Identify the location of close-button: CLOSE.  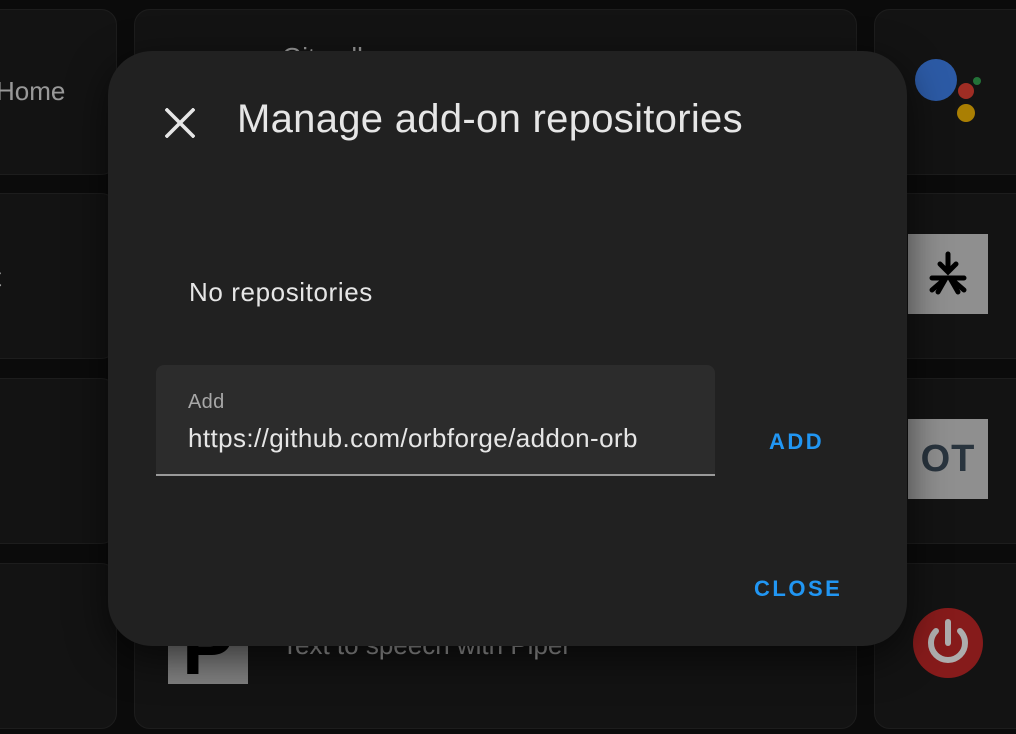
(798, 589).